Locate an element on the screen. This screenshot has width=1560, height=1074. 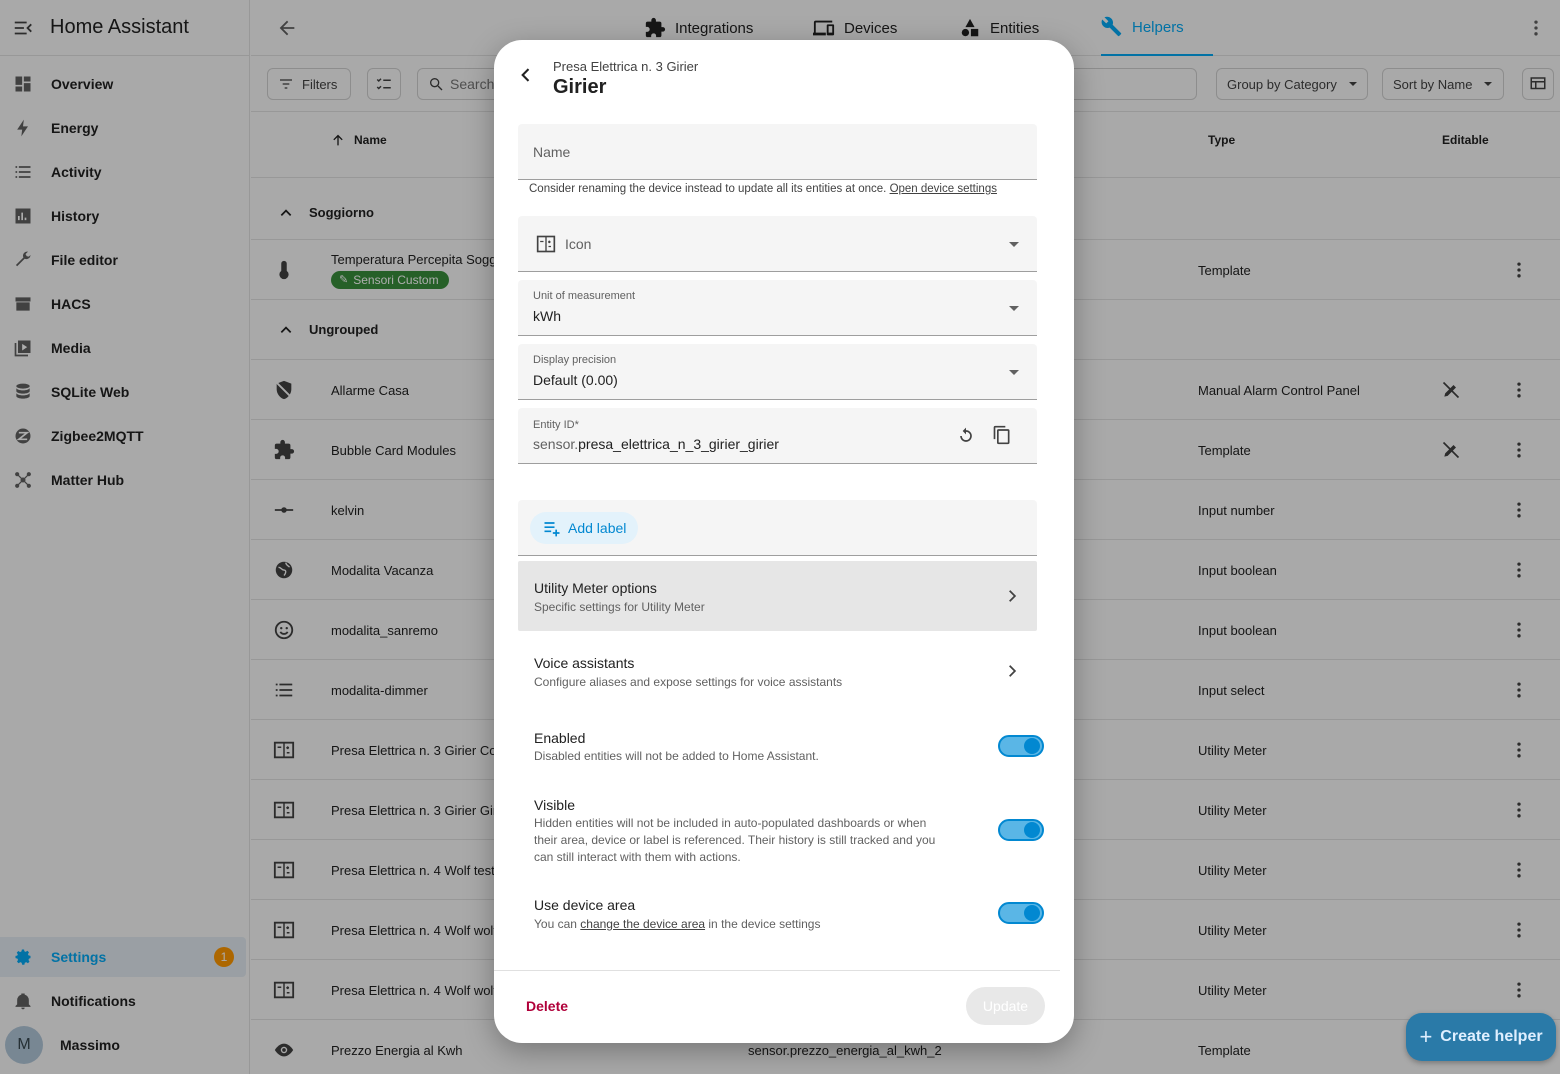
icon-picker: Icon is located at coordinates (777, 244).